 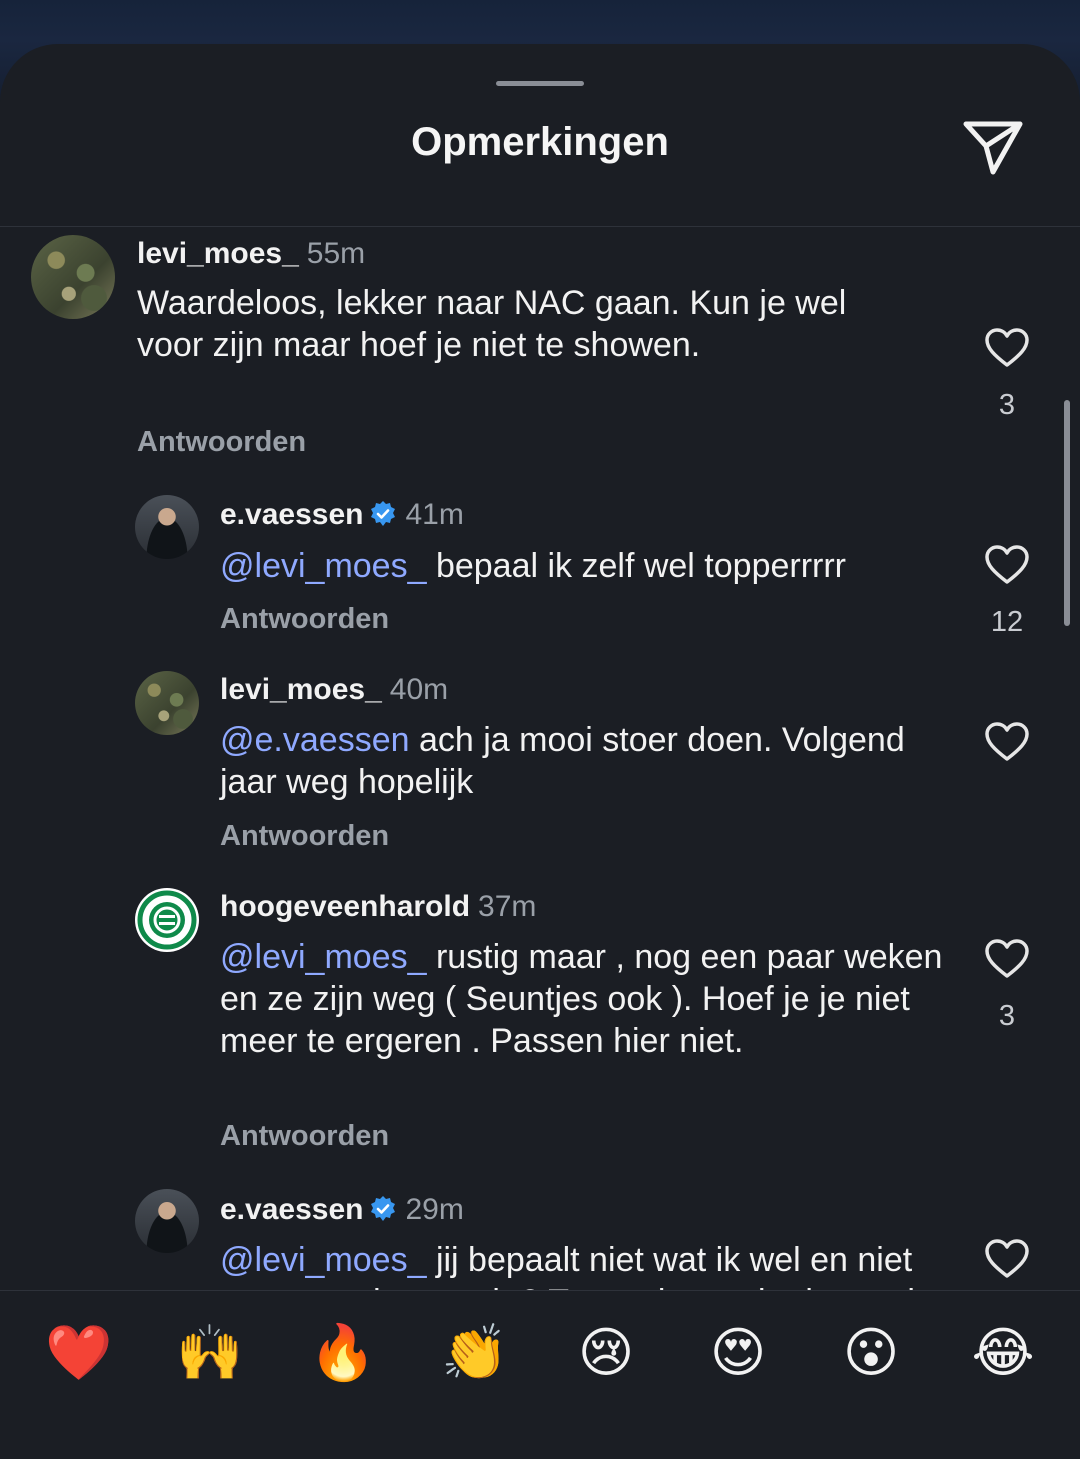 What do you see at coordinates (209, 1353) in the screenshot?
I see `raising-hands-icon: 🙌` at bounding box center [209, 1353].